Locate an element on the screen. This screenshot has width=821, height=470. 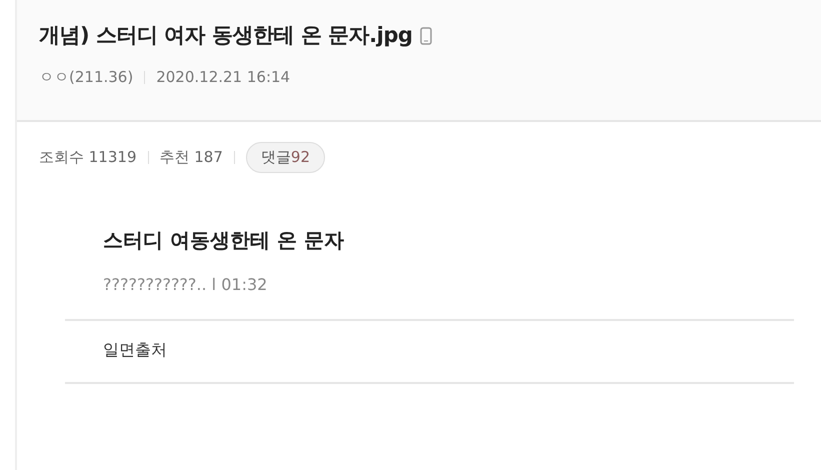
recommend-count: 추천 187 is located at coordinates (191, 157).